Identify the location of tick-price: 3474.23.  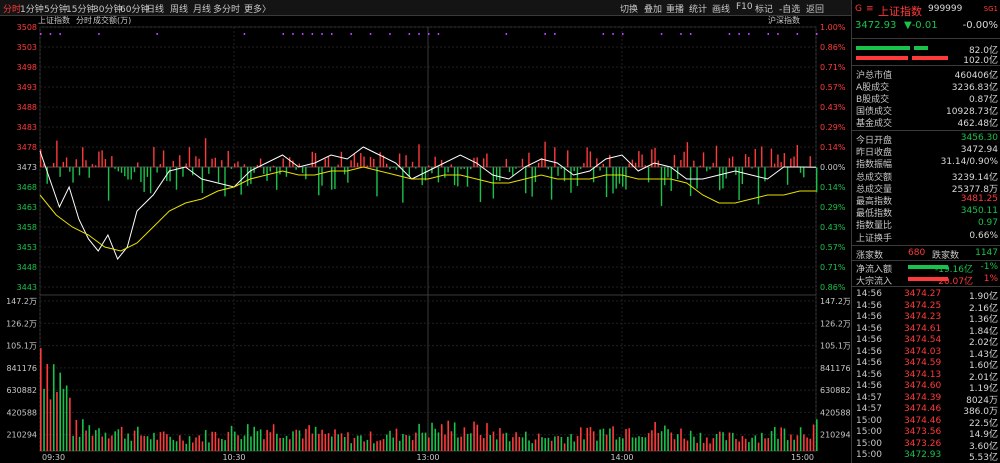
(923, 317).